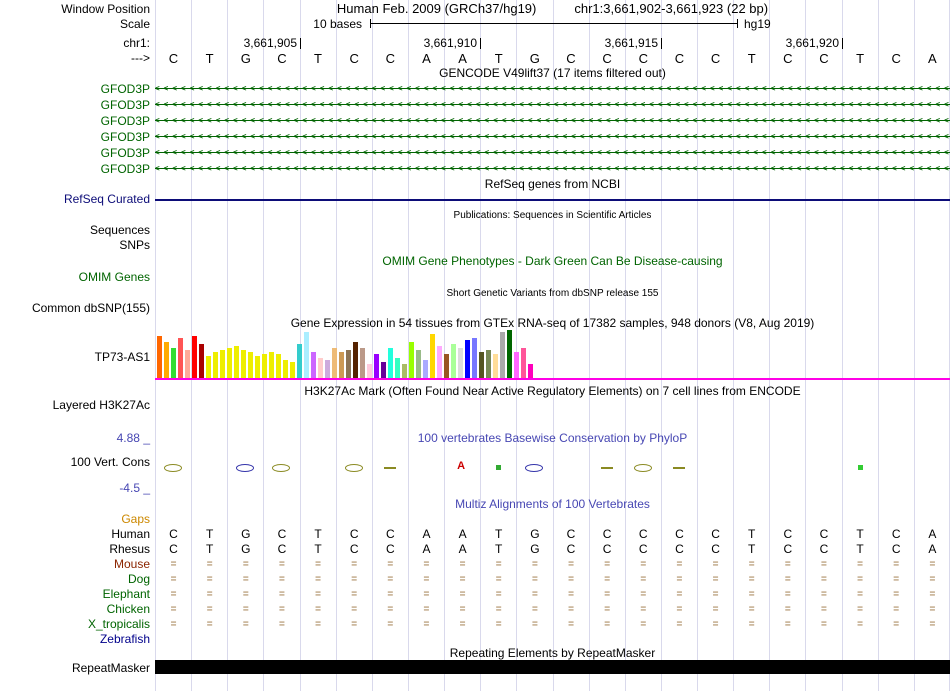 This screenshot has width=950, height=691. What do you see at coordinates (75, 549) in the screenshot?
I see `multiz-species-label: Rhesus` at bounding box center [75, 549].